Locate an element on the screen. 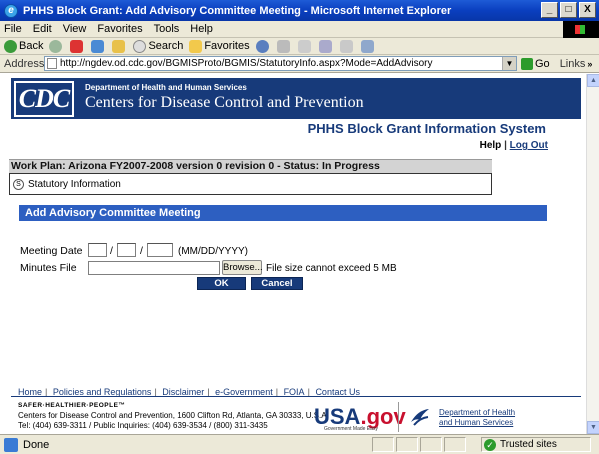 This screenshot has height=454, width=599. print-button is located at coordinates (305, 46).